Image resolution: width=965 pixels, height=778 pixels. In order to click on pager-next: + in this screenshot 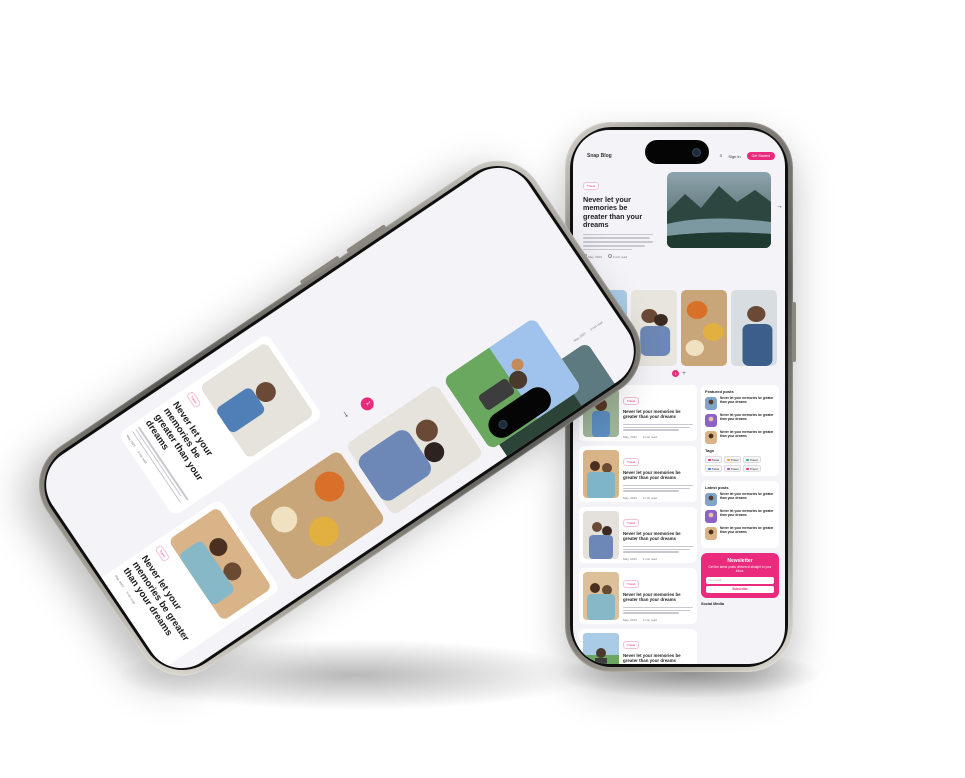, I will do `click(684, 374)`.